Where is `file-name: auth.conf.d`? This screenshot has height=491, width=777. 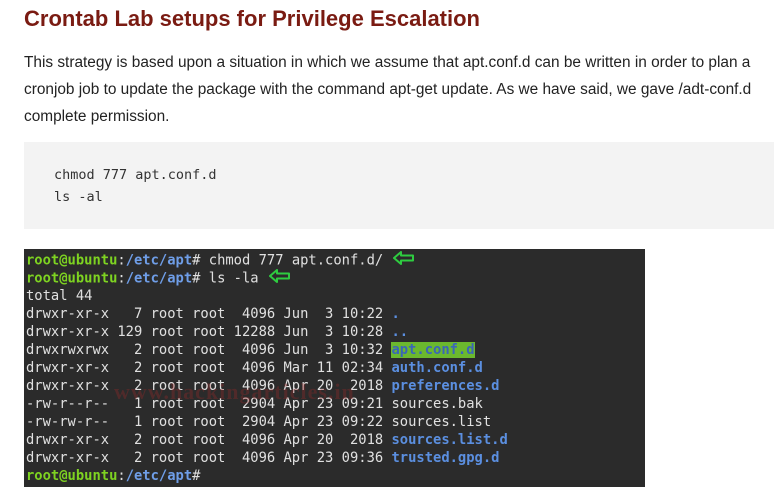 file-name: auth.conf.d is located at coordinates (437, 368).